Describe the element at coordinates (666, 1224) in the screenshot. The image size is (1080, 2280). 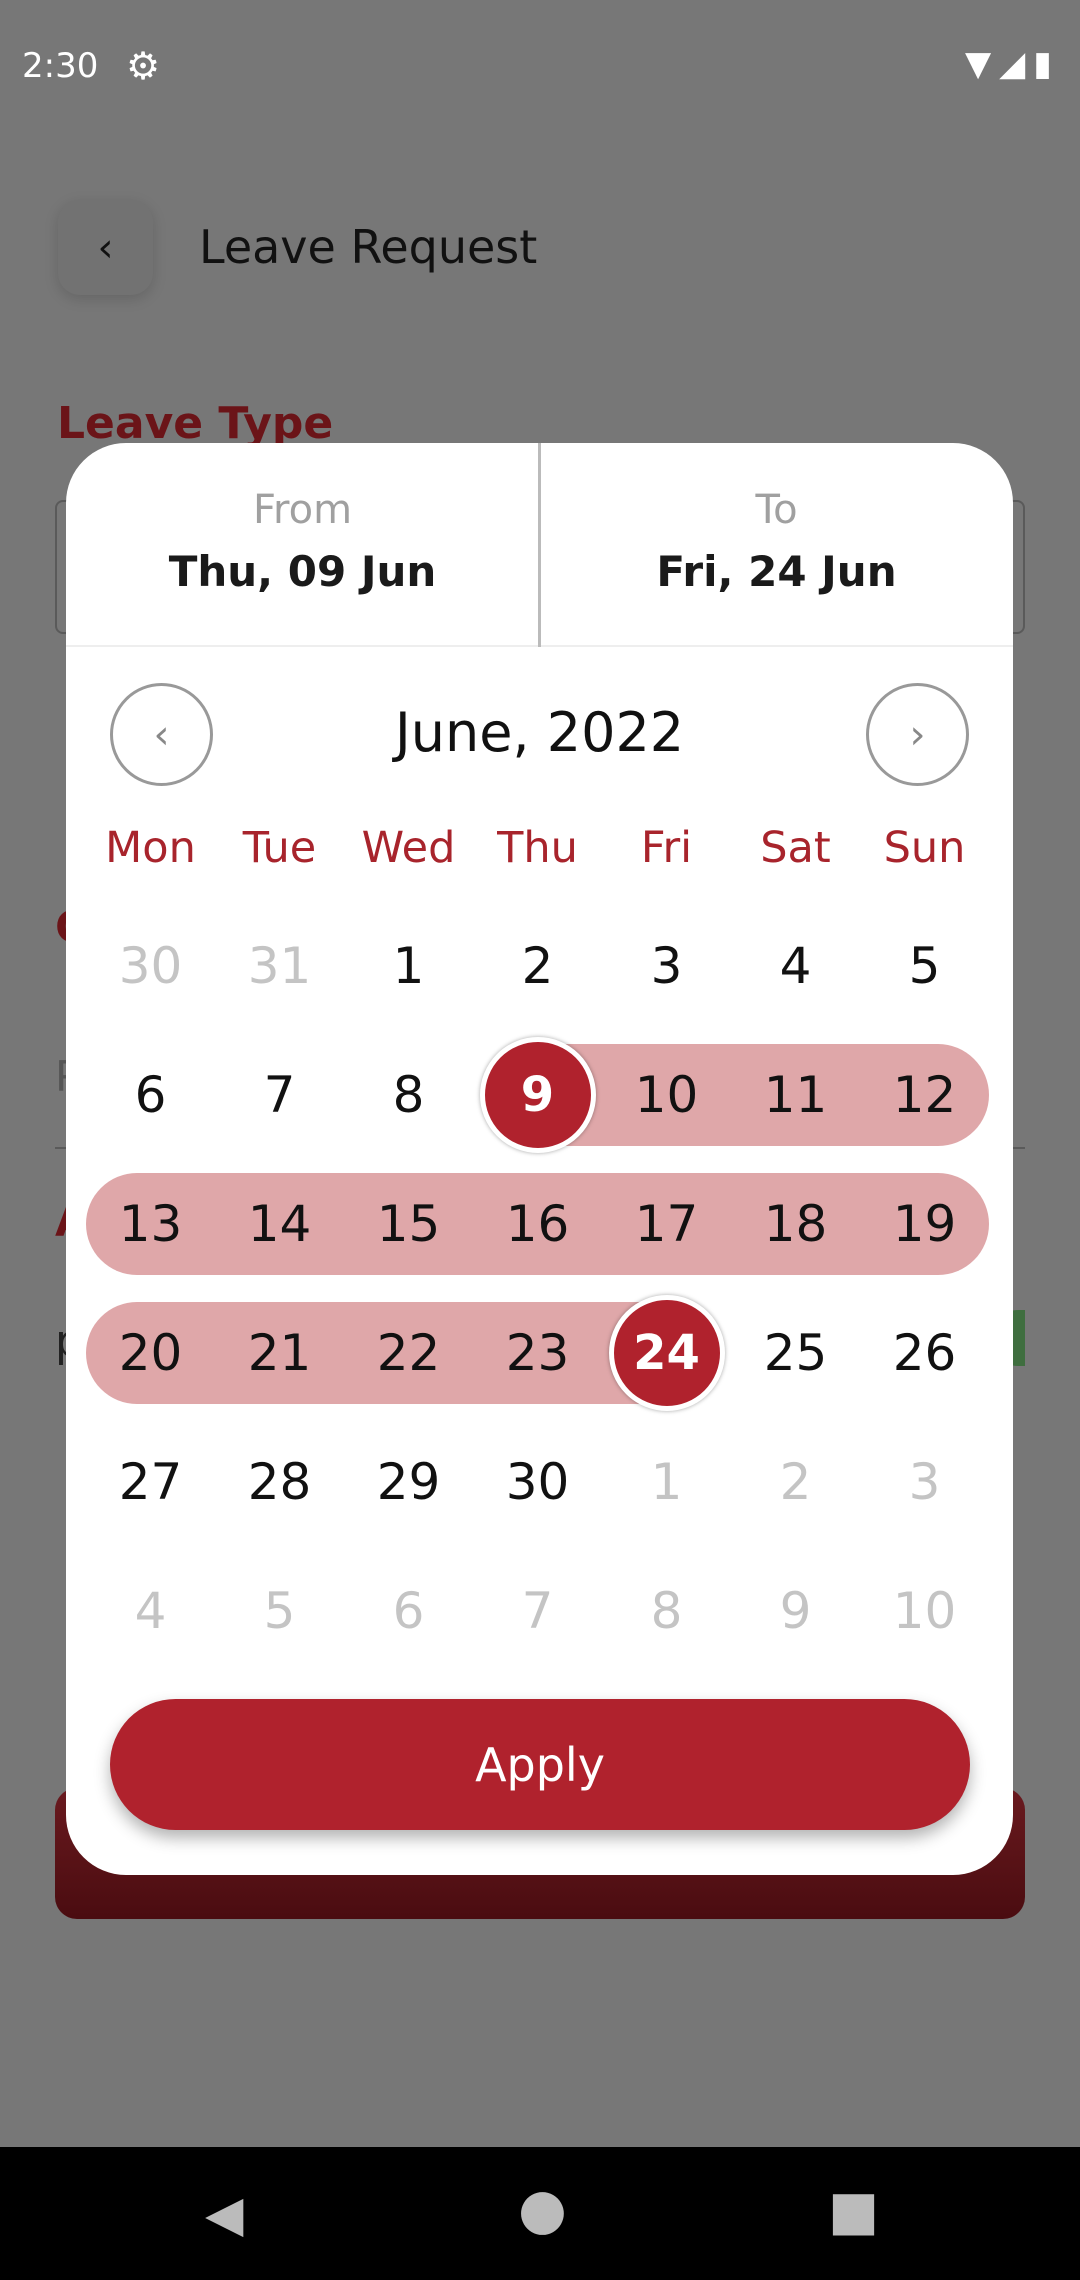
I see `day-cell: 17` at that location.